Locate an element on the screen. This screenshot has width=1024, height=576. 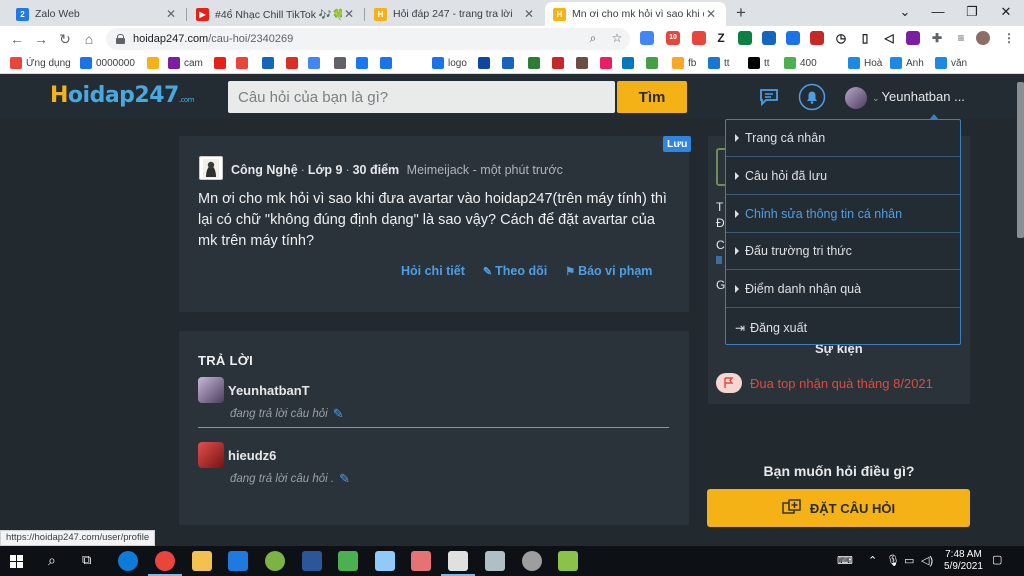
chrome-menu-icon: ⋮ is located at coordinates (1009, 38).